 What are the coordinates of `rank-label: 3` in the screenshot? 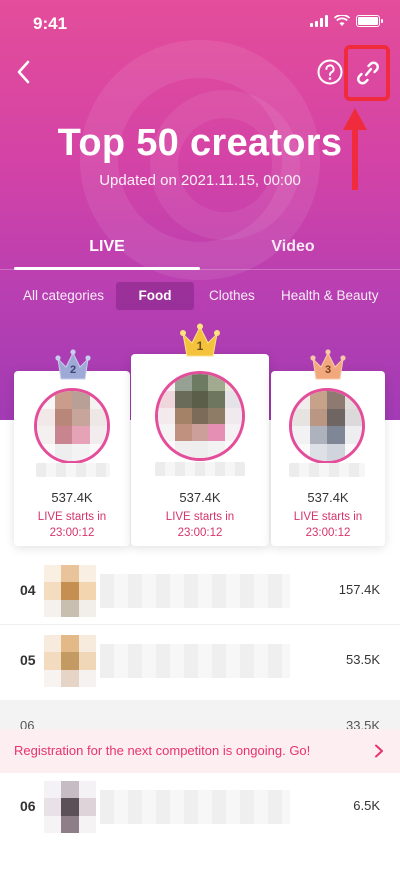 It's located at (328, 370).